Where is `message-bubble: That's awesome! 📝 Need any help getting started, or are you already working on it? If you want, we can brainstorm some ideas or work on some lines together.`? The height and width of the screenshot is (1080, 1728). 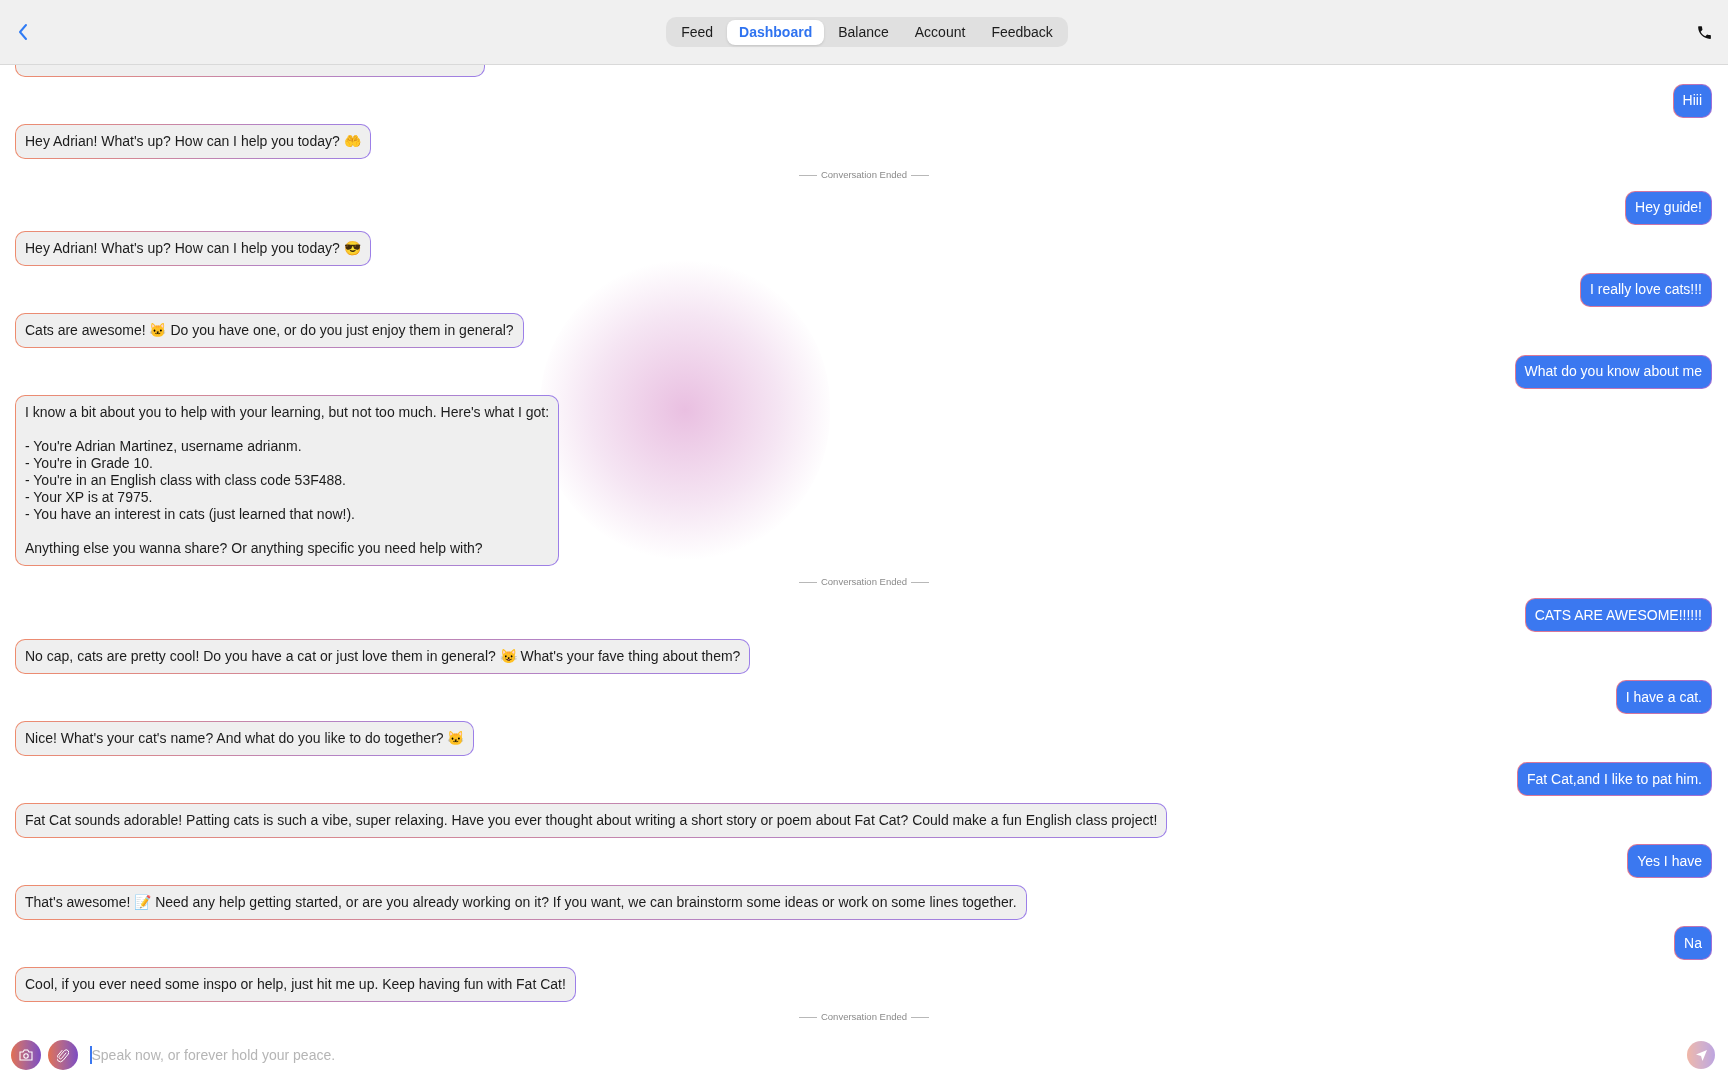 message-bubble: That's awesome! 📝 Need any help getting started, or are you already working on it? If you want, we can brainstorm some ideas or work on some lines together. is located at coordinates (521, 902).